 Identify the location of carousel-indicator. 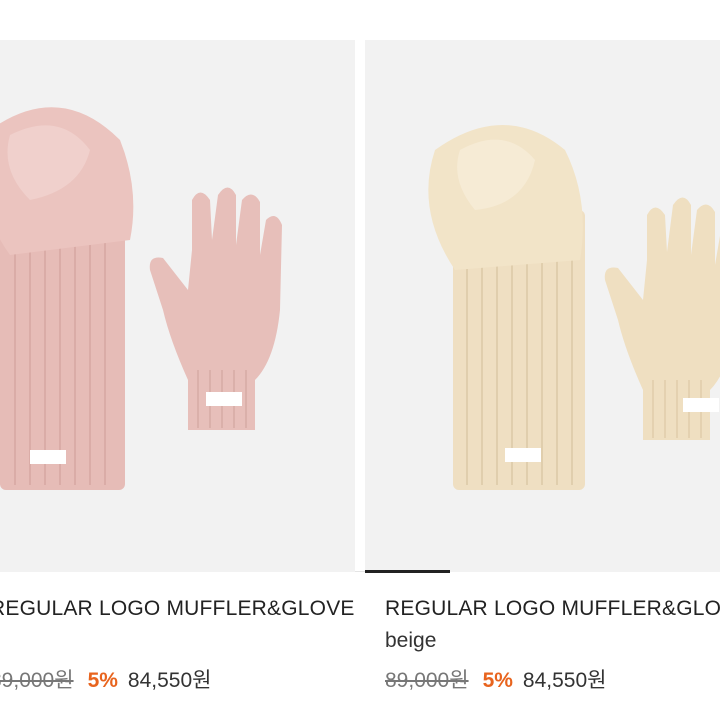
(407, 571).